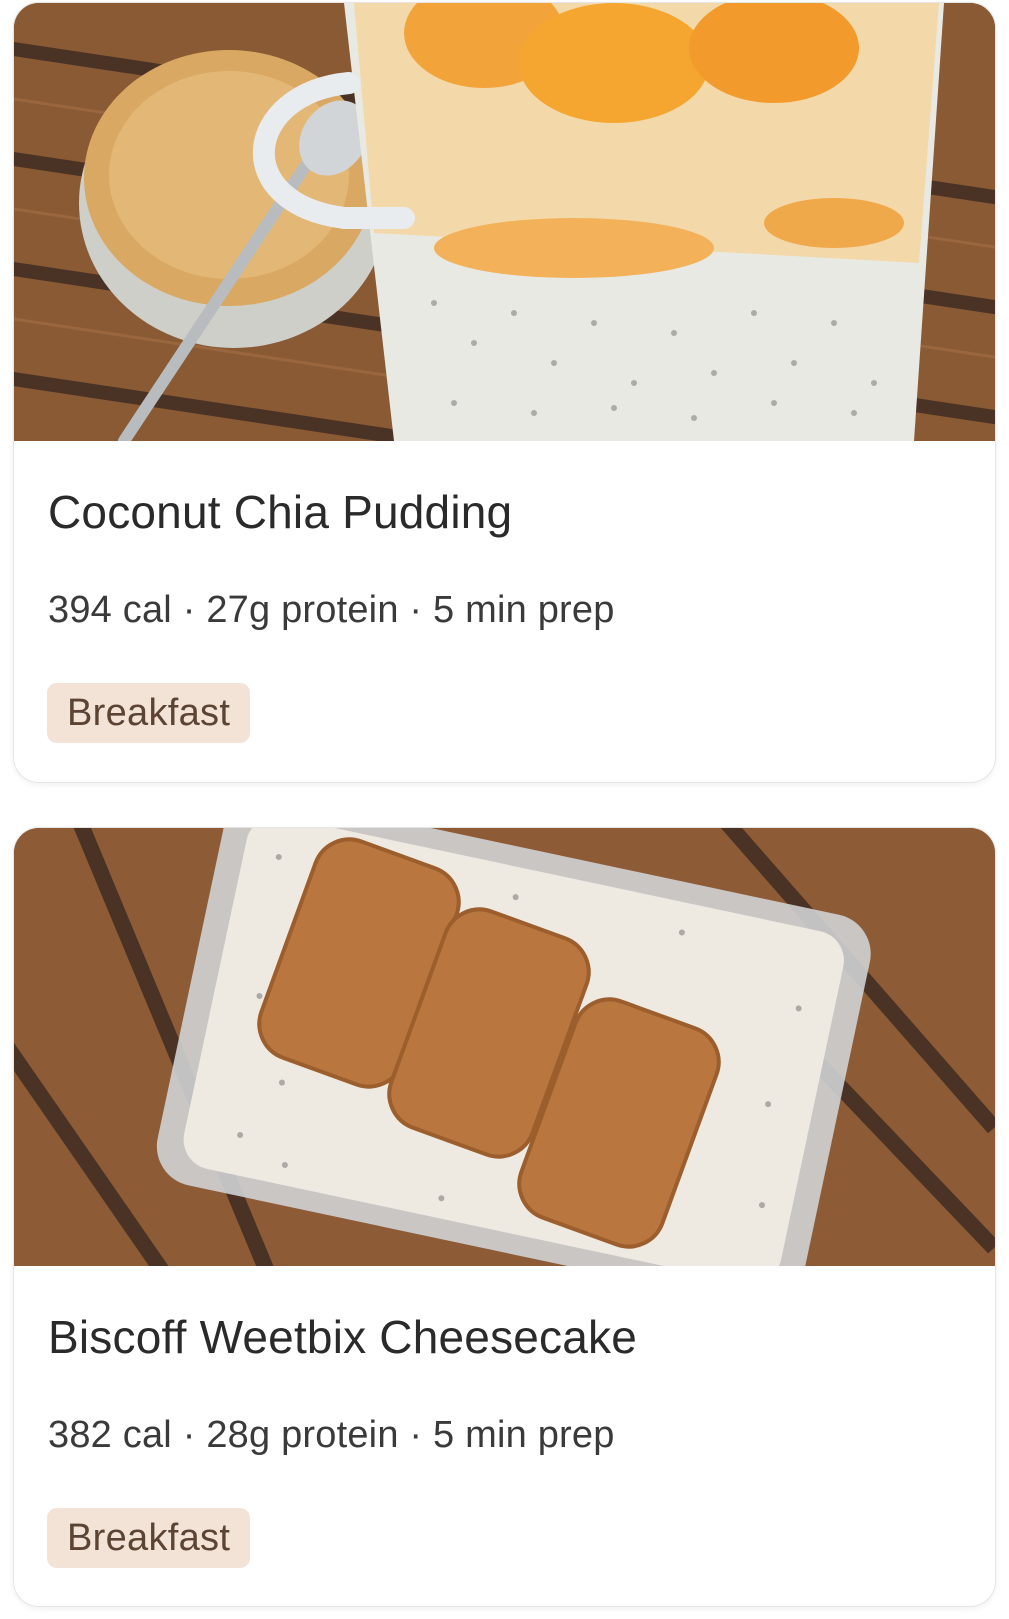  I want to click on calories: 394 cal, so click(110, 610).